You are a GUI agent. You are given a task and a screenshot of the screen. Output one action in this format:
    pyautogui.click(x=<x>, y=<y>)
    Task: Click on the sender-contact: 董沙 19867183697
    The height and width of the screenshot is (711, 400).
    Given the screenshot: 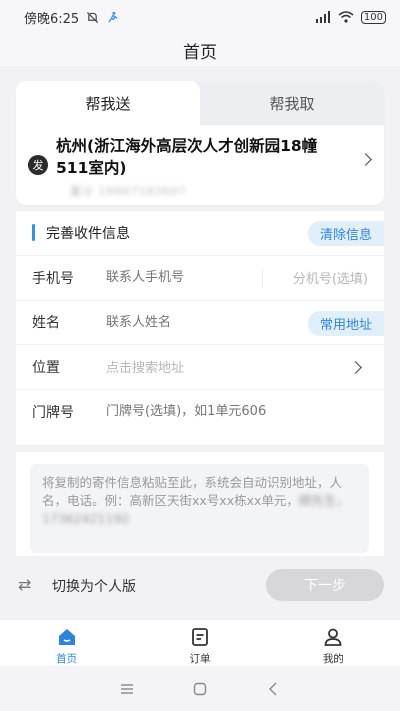 What is the action you would take?
    pyautogui.click(x=128, y=191)
    